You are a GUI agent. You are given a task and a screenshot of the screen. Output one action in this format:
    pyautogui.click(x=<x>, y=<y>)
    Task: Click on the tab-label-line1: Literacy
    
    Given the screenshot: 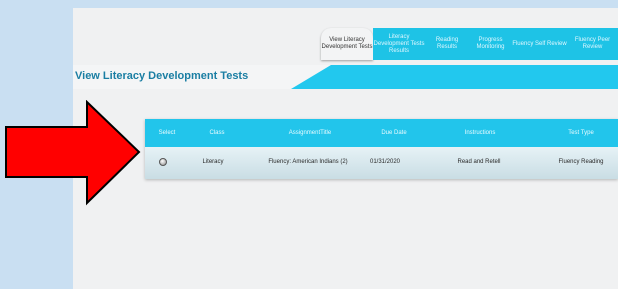 What is the action you would take?
    pyautogui.click(x=399, y=36)
    